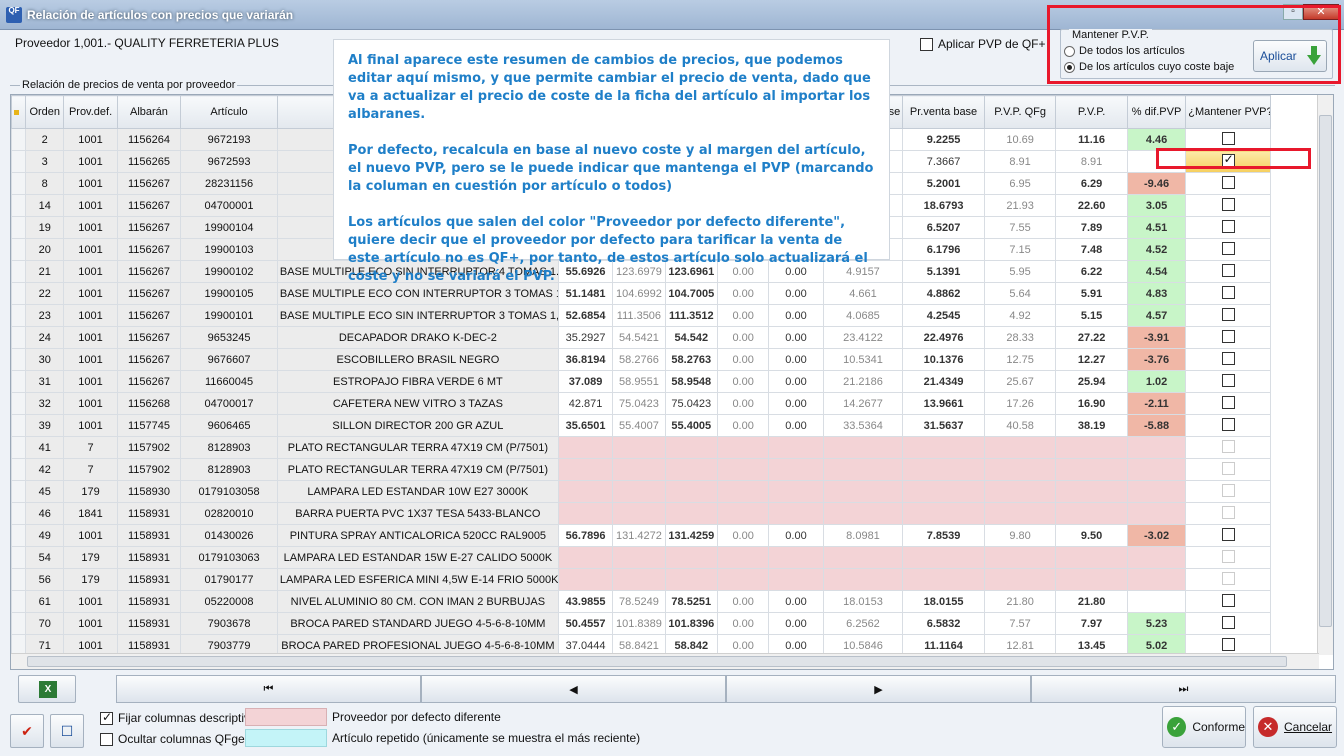 The width and height of the screenshot is (1344, 756). I want to click on cell-margen: 78.5249, so click(639, 601).